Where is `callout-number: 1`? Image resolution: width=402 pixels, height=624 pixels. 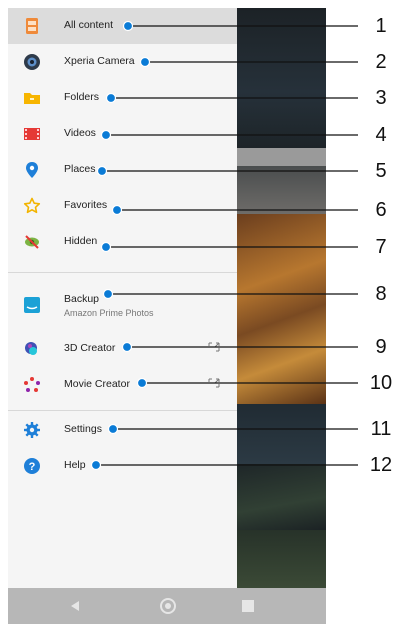
callout-number: 1 is located at coordinates (381, 26).